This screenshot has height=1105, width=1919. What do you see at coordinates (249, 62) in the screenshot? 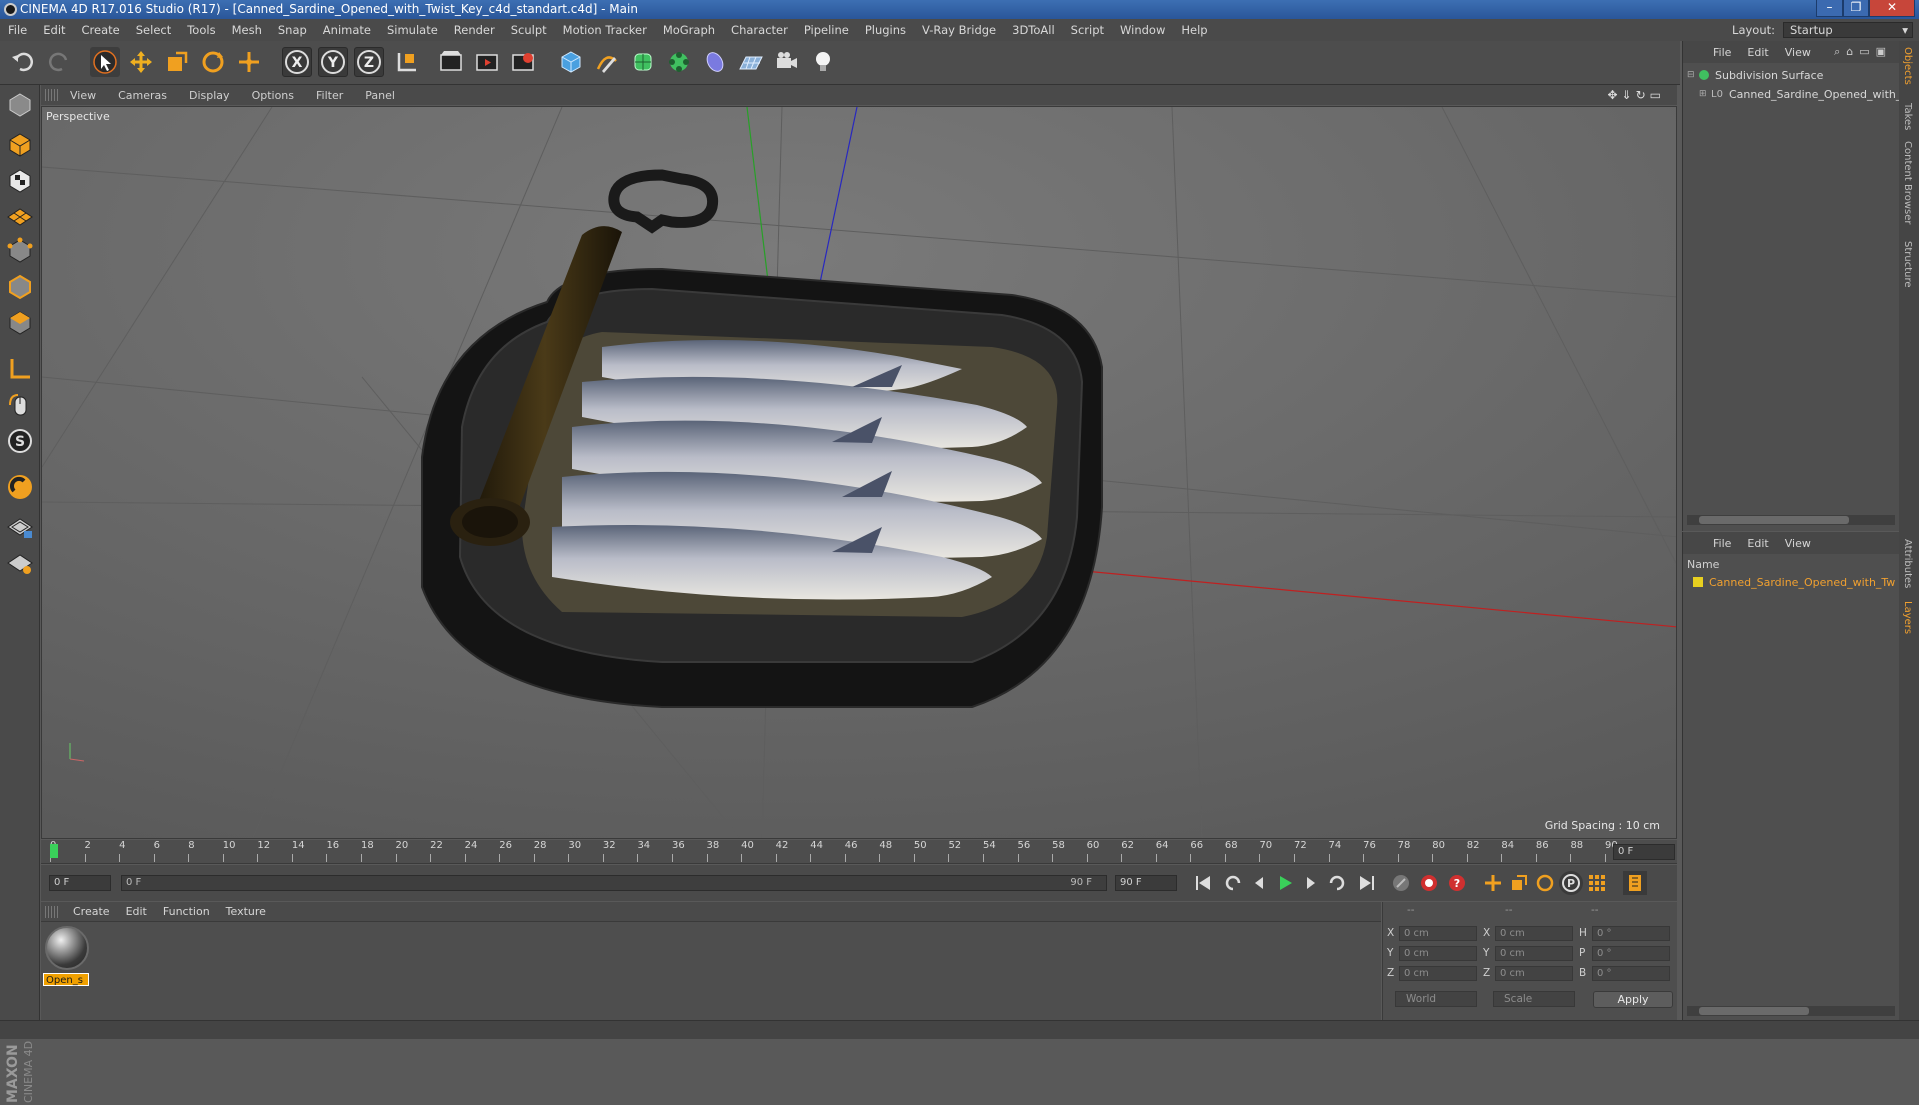
I see `transform-icon` at bounding box center [249, 62].